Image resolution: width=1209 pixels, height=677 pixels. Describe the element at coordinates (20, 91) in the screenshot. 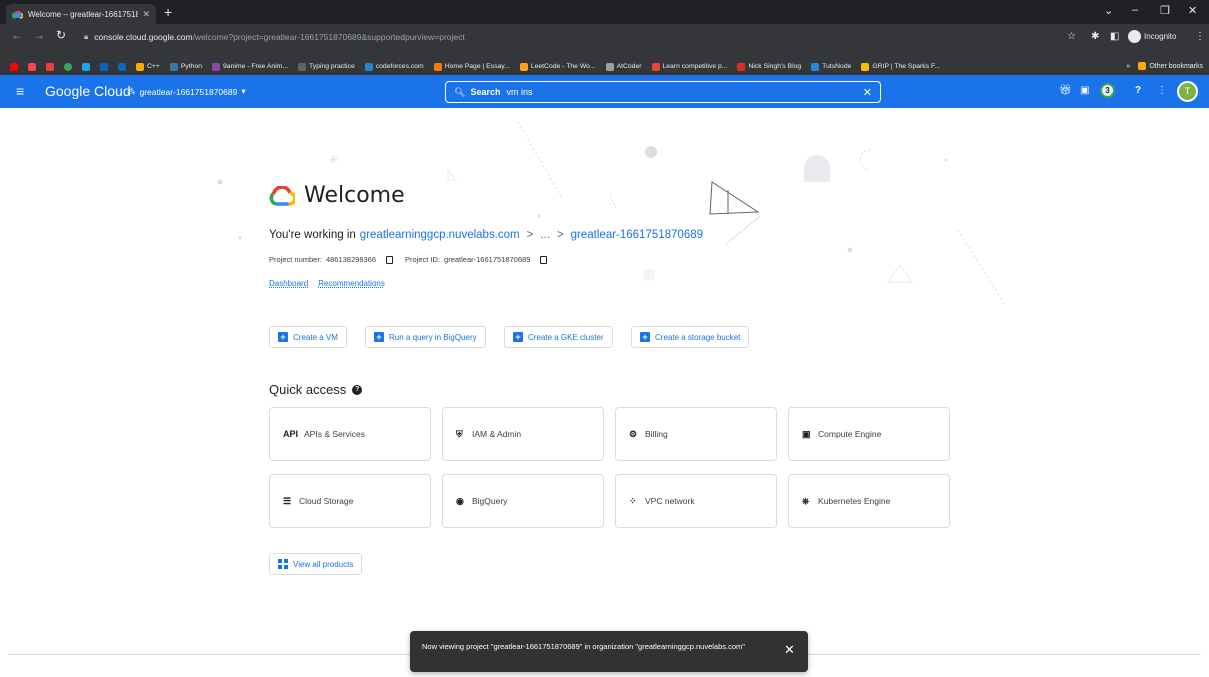

I see `menu-icon: ≡` at that location.